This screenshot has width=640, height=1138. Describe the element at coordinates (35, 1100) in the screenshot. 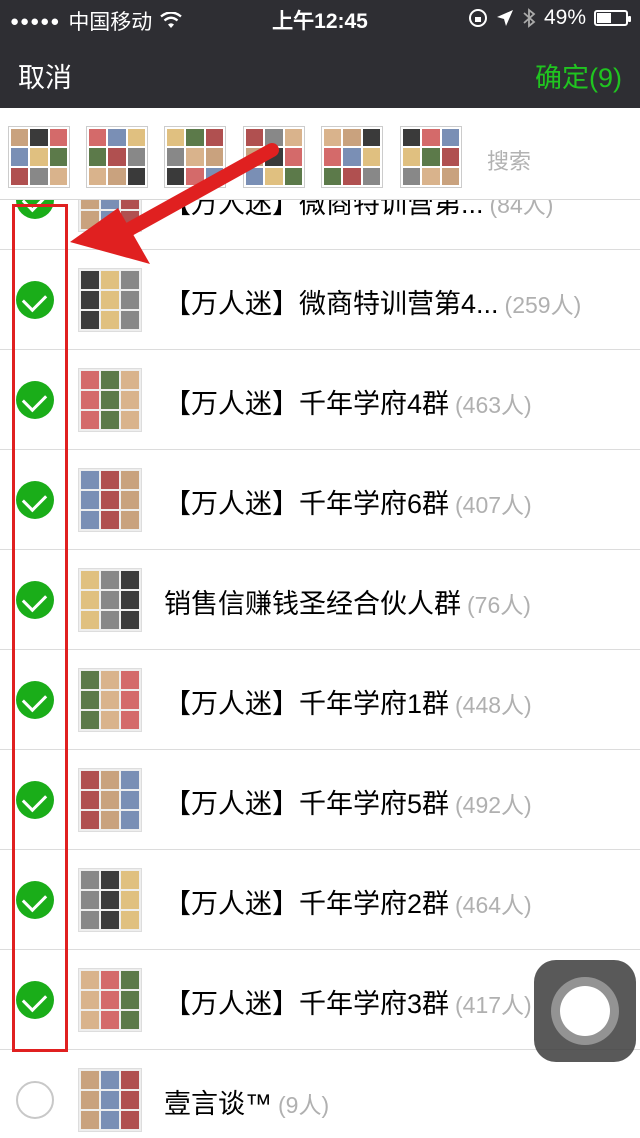

I see `unchecked-checkbox-icon` at that location.